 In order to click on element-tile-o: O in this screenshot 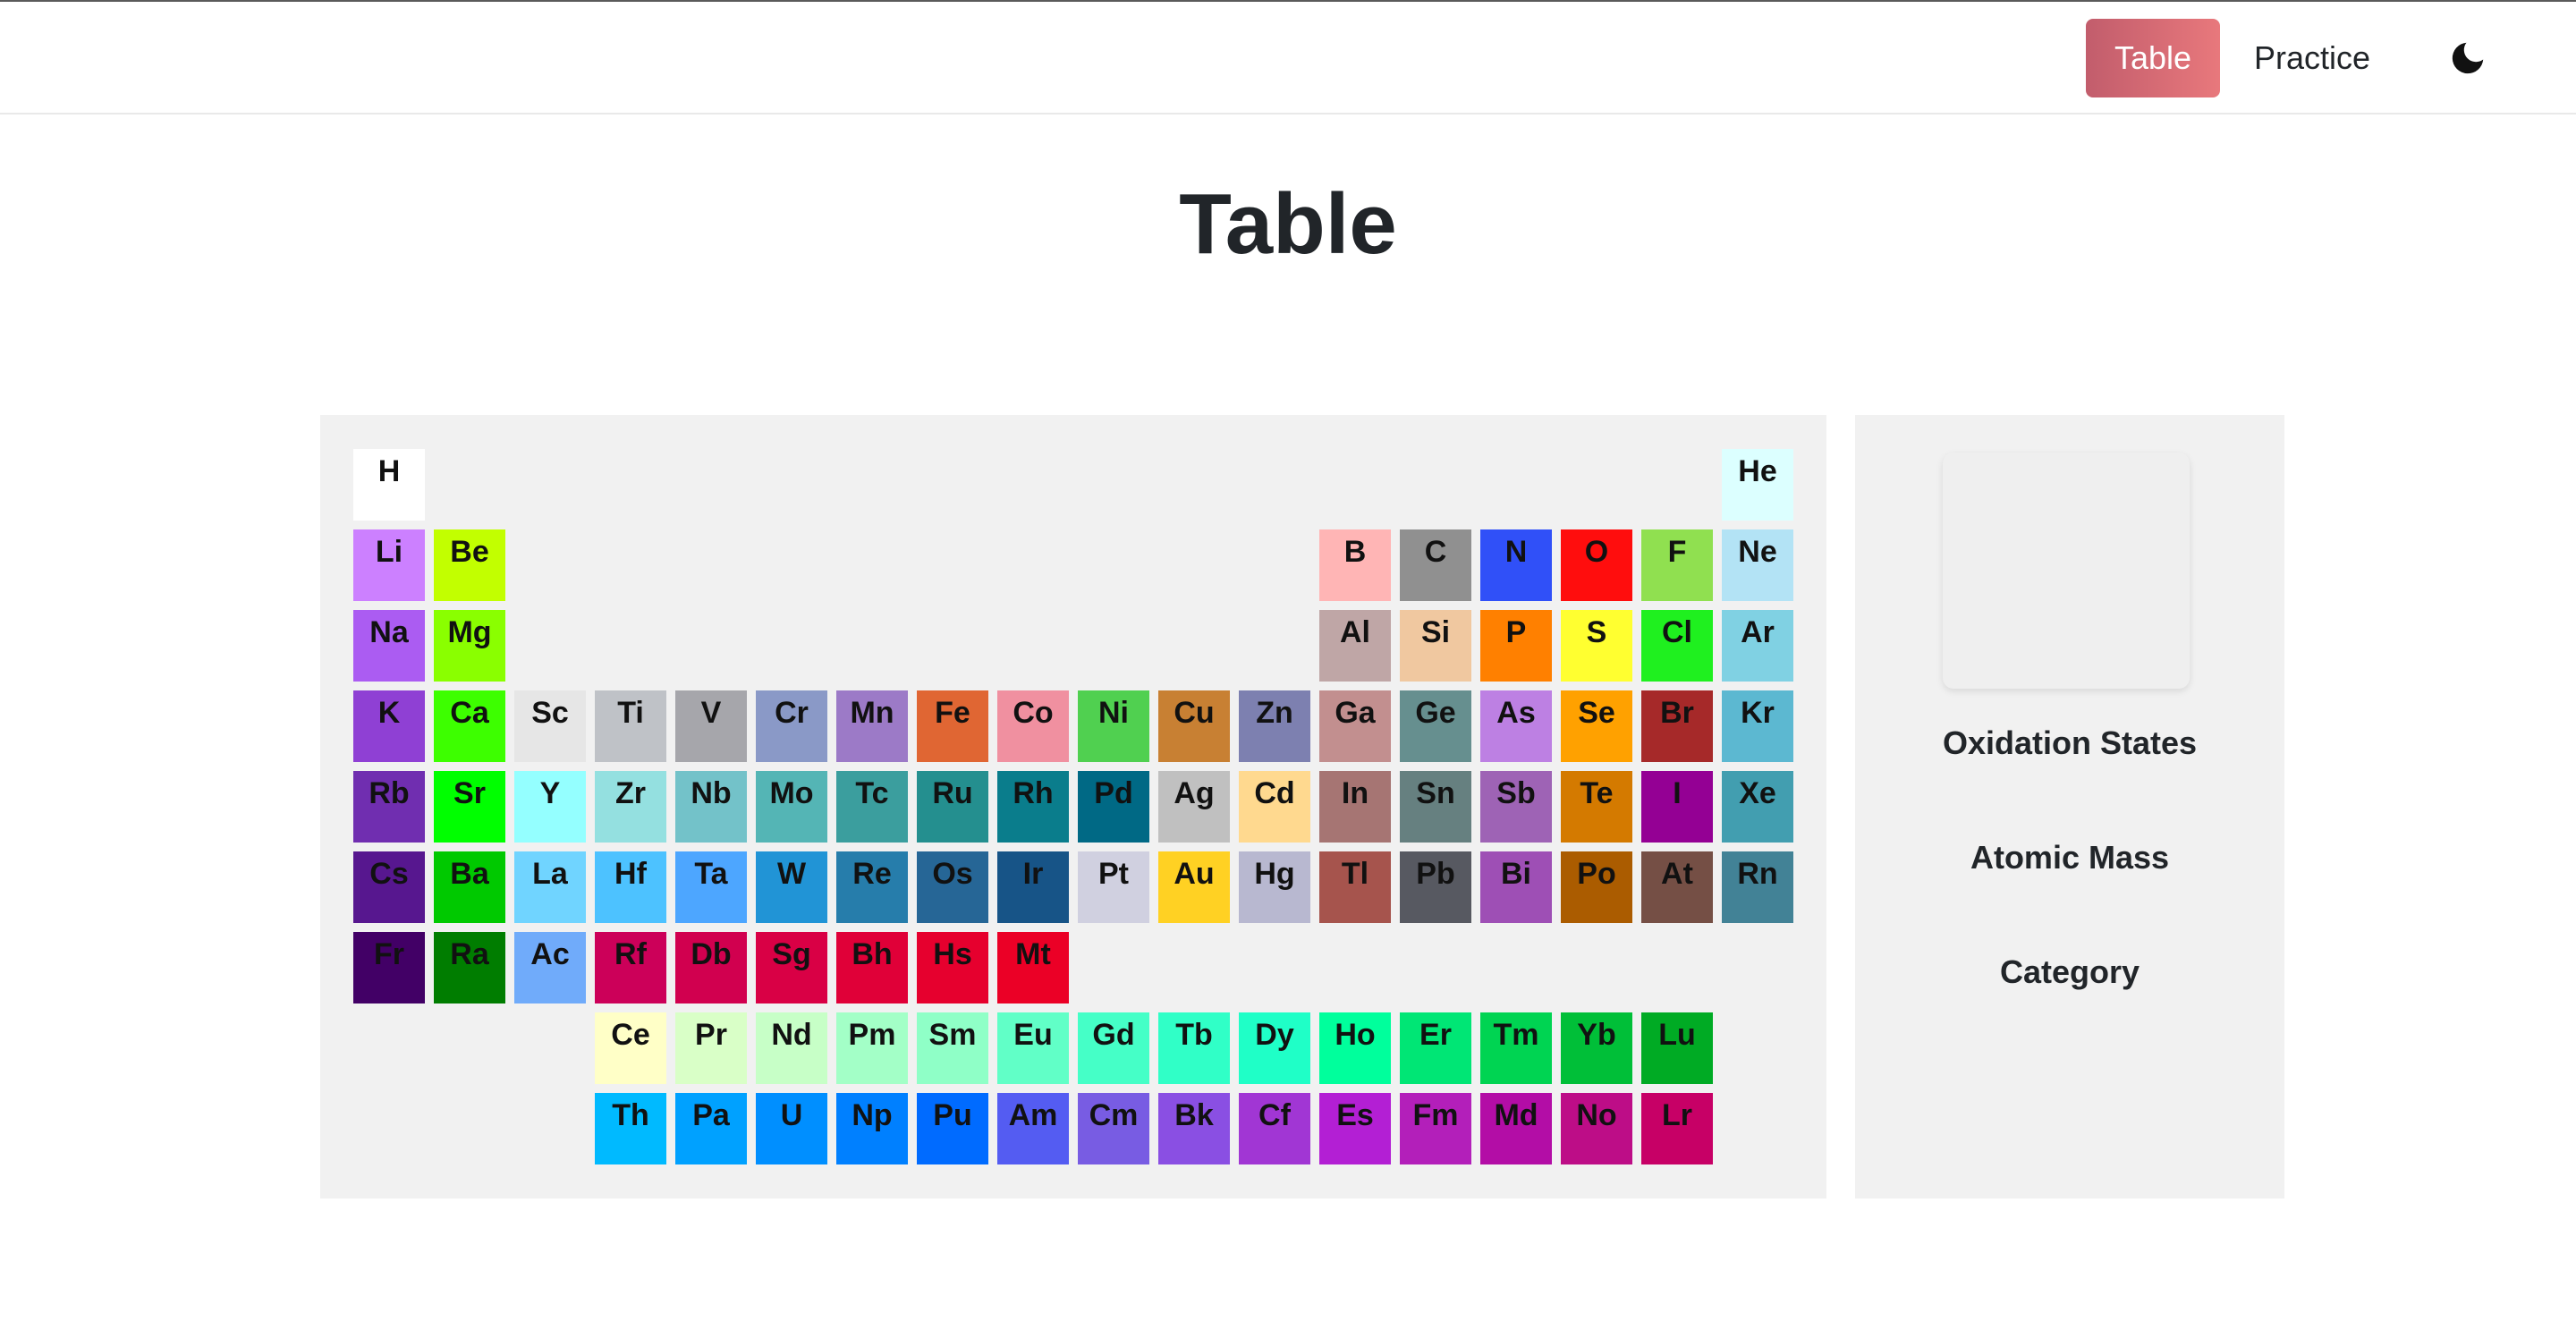, I will do `click(1596, 565)`.